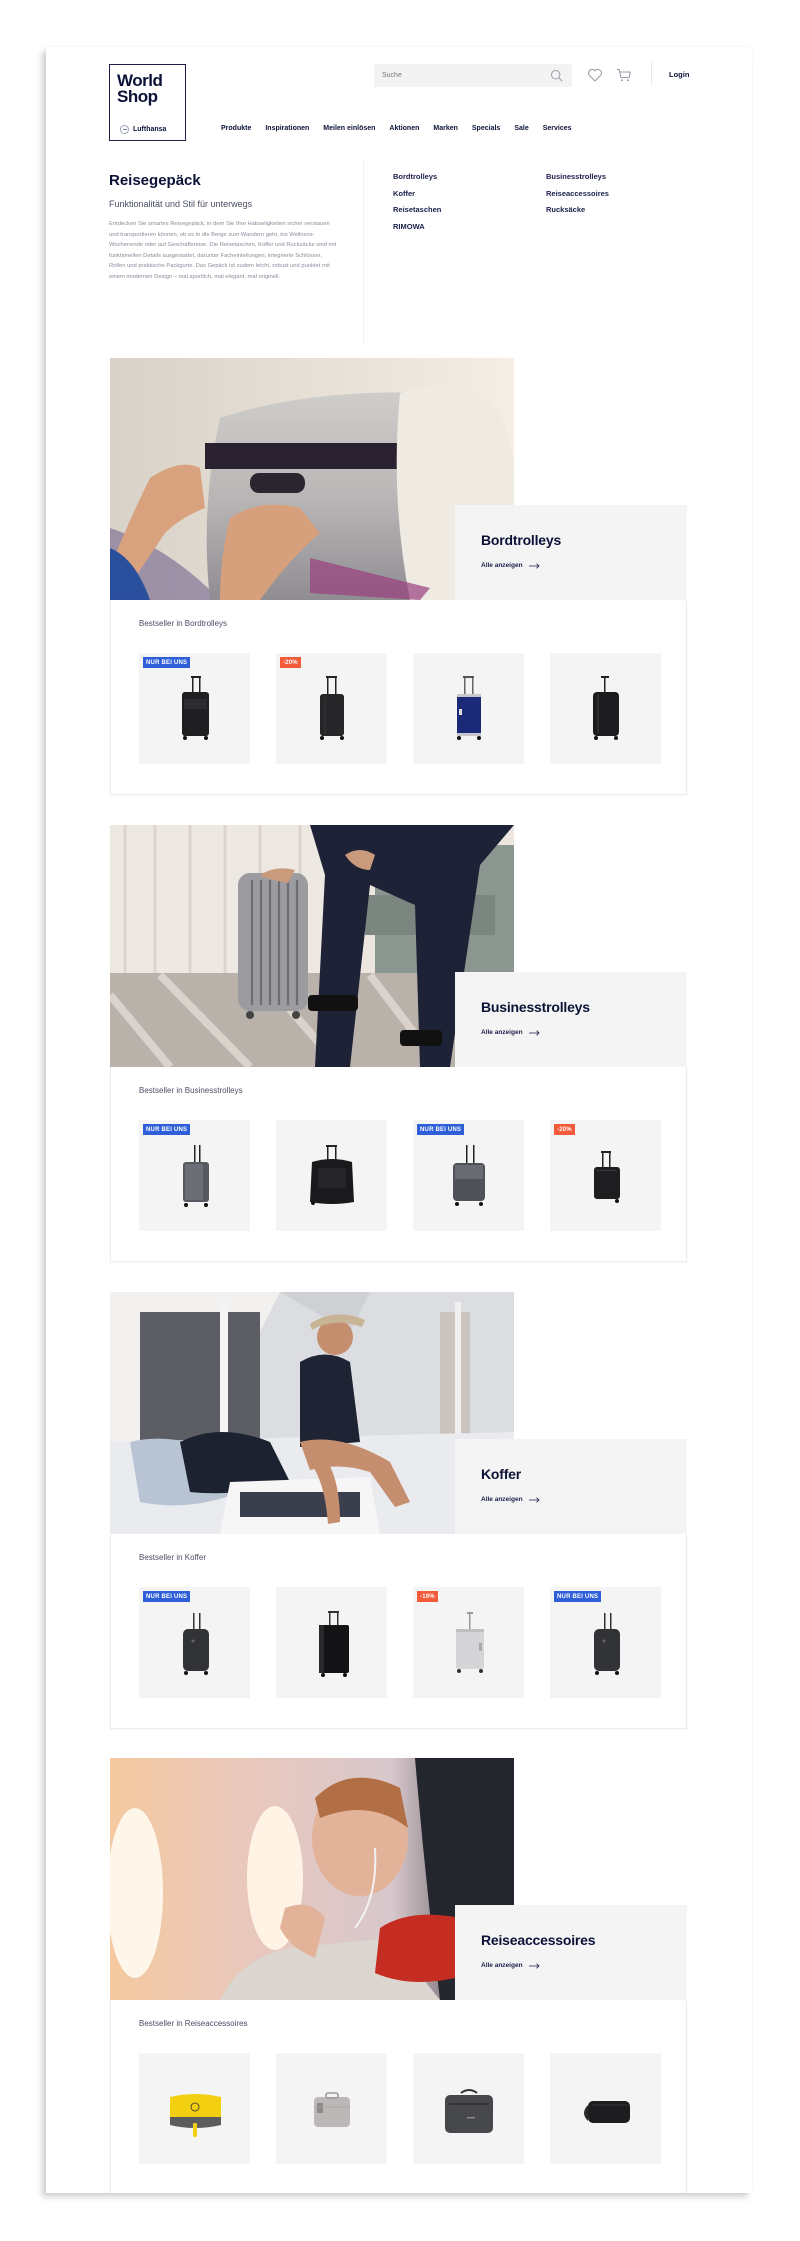  I want to click on nav-marken: Marken, so click(445, 128).